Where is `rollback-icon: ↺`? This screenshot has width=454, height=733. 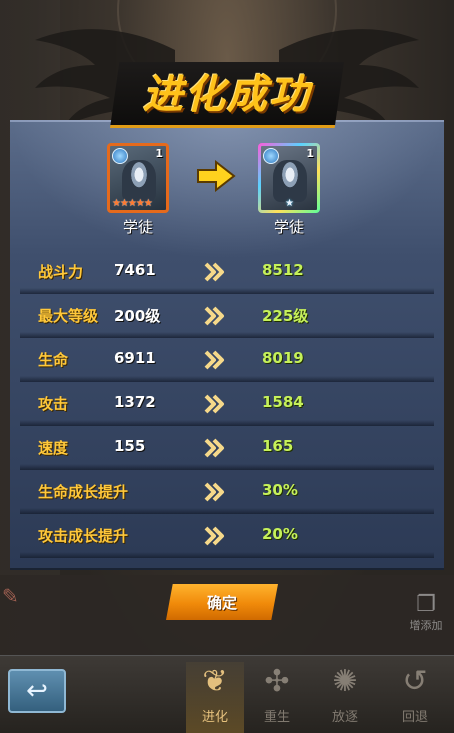 rollback-icon: ↺ is located at coordinates (415, 681).